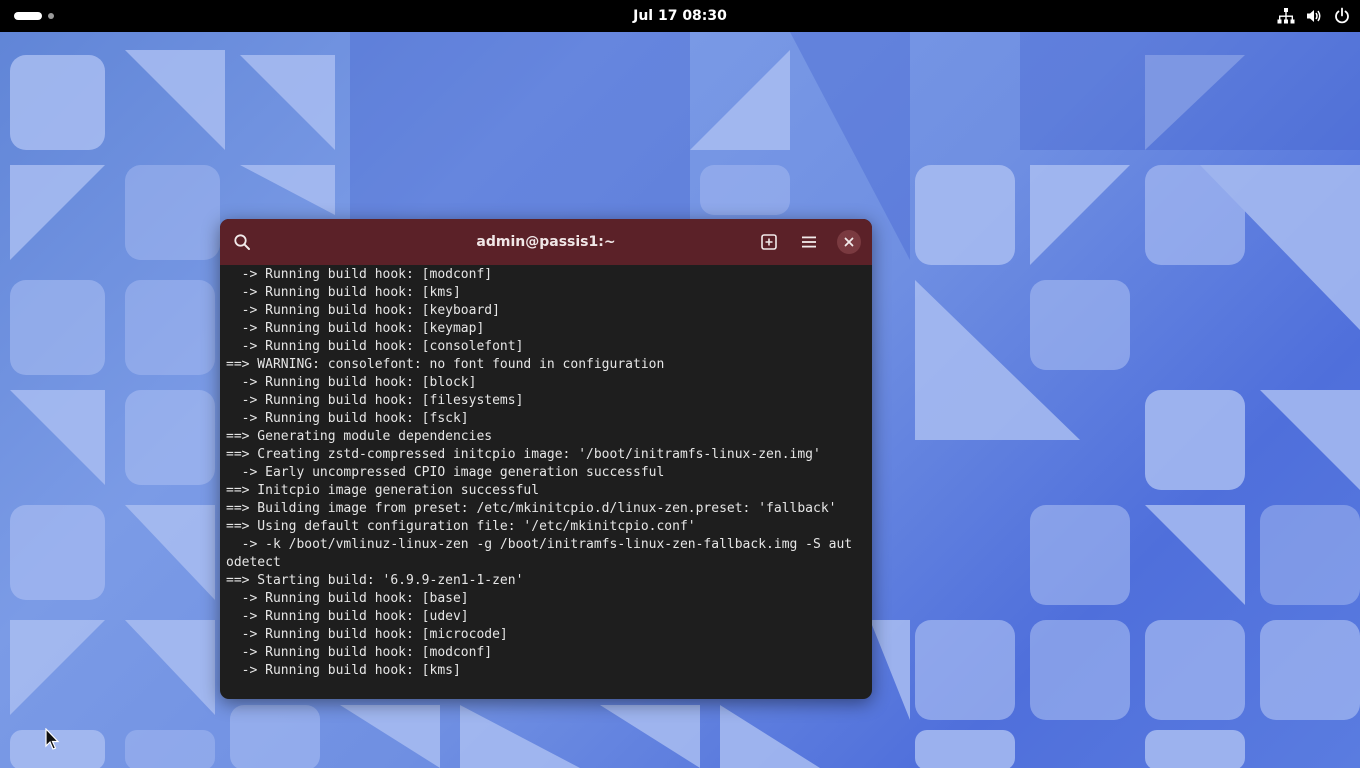  I want to click on new-tab-icon, so click(769, 242).